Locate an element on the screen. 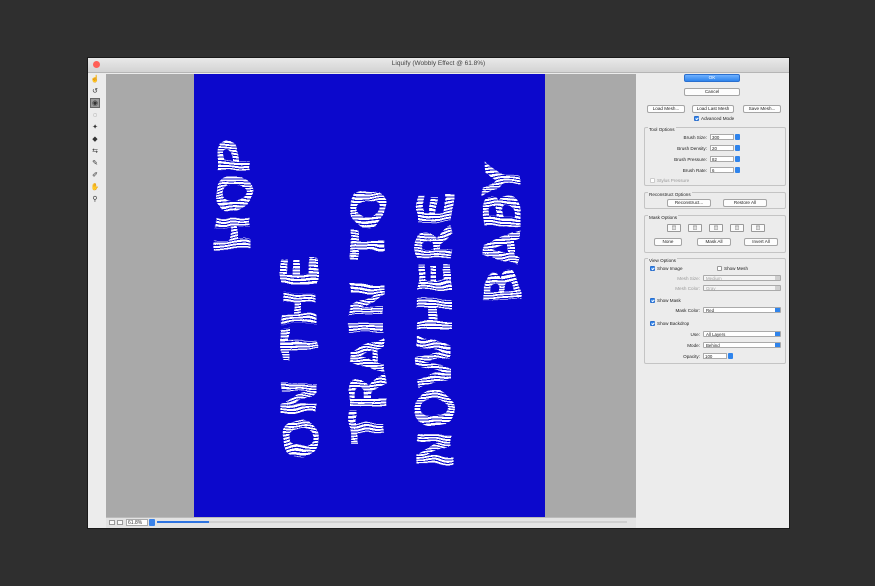  artwork-text-column: HOP is located at coordinates (235, 196).